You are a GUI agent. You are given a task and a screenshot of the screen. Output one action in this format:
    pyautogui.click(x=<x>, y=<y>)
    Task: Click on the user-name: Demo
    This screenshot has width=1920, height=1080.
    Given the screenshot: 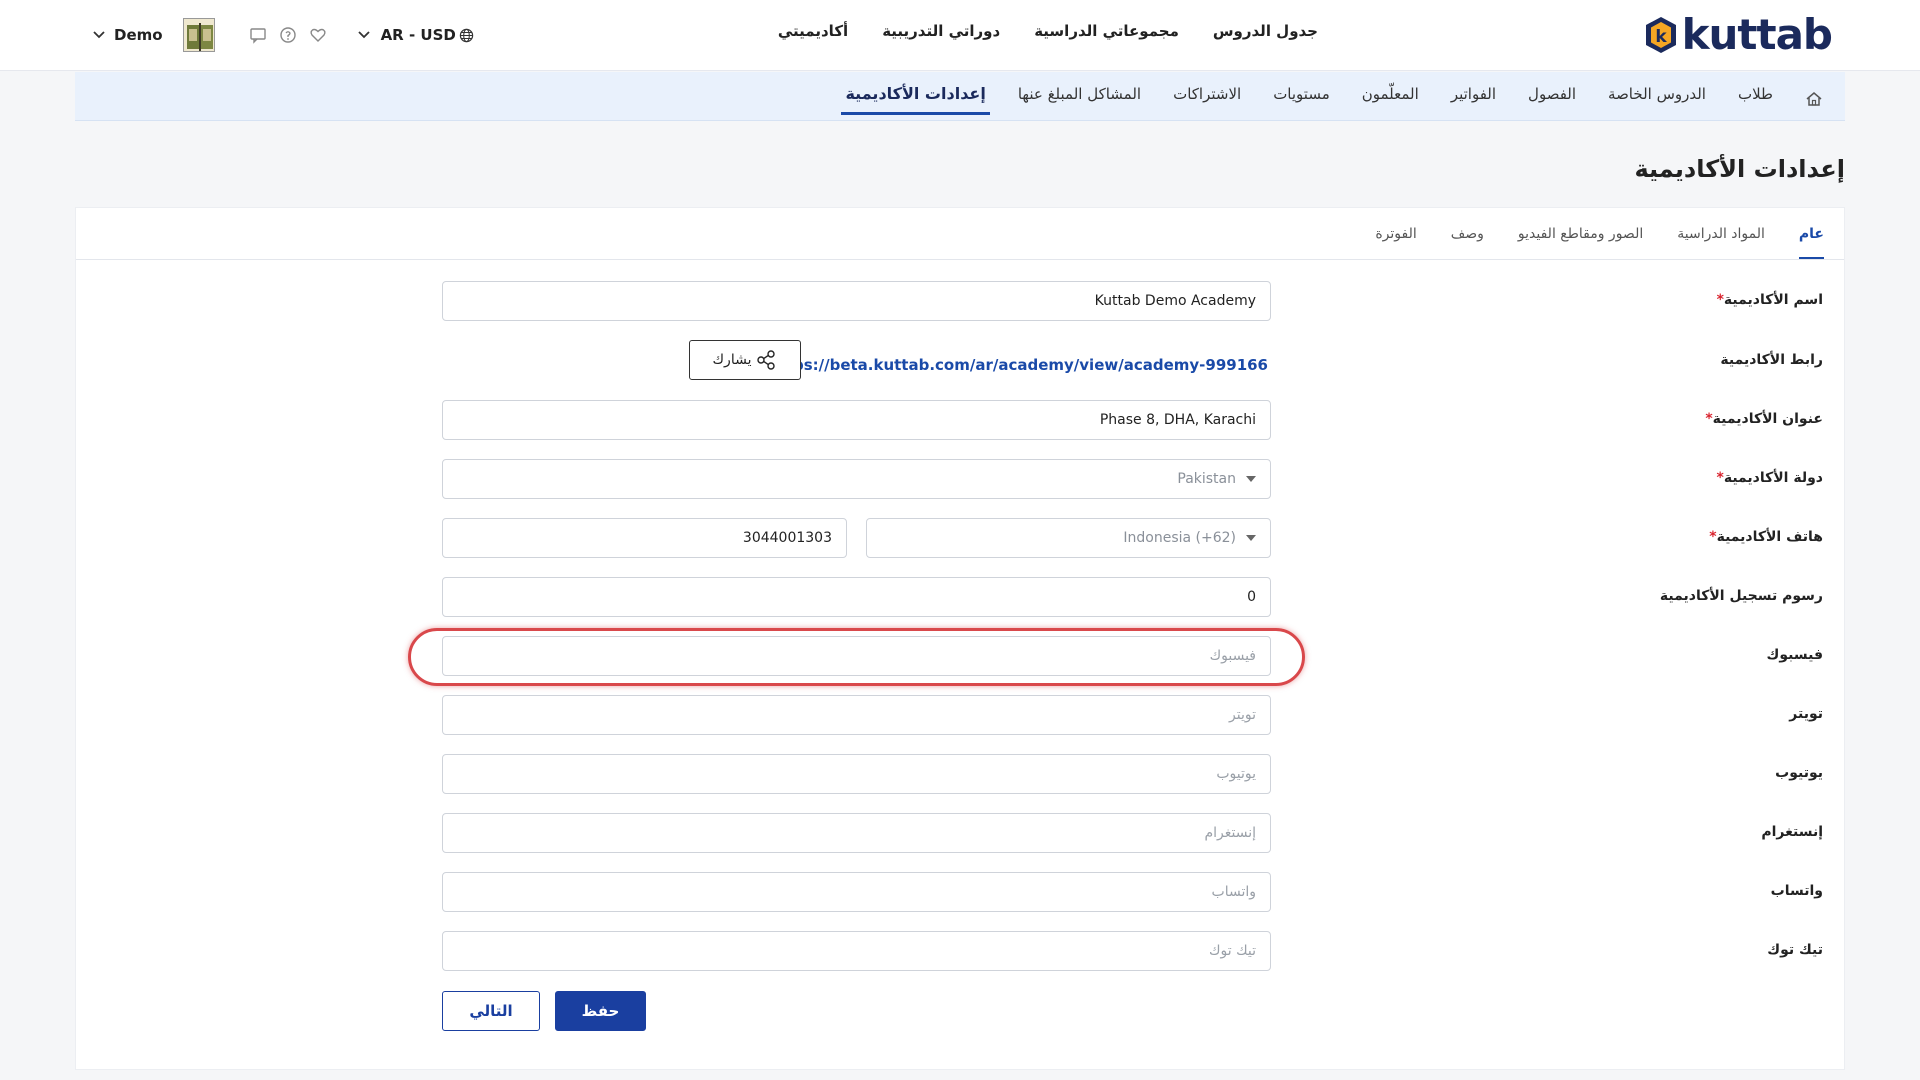 What is the action you would take?
    pyautogui.click(x=138, y=35)
    